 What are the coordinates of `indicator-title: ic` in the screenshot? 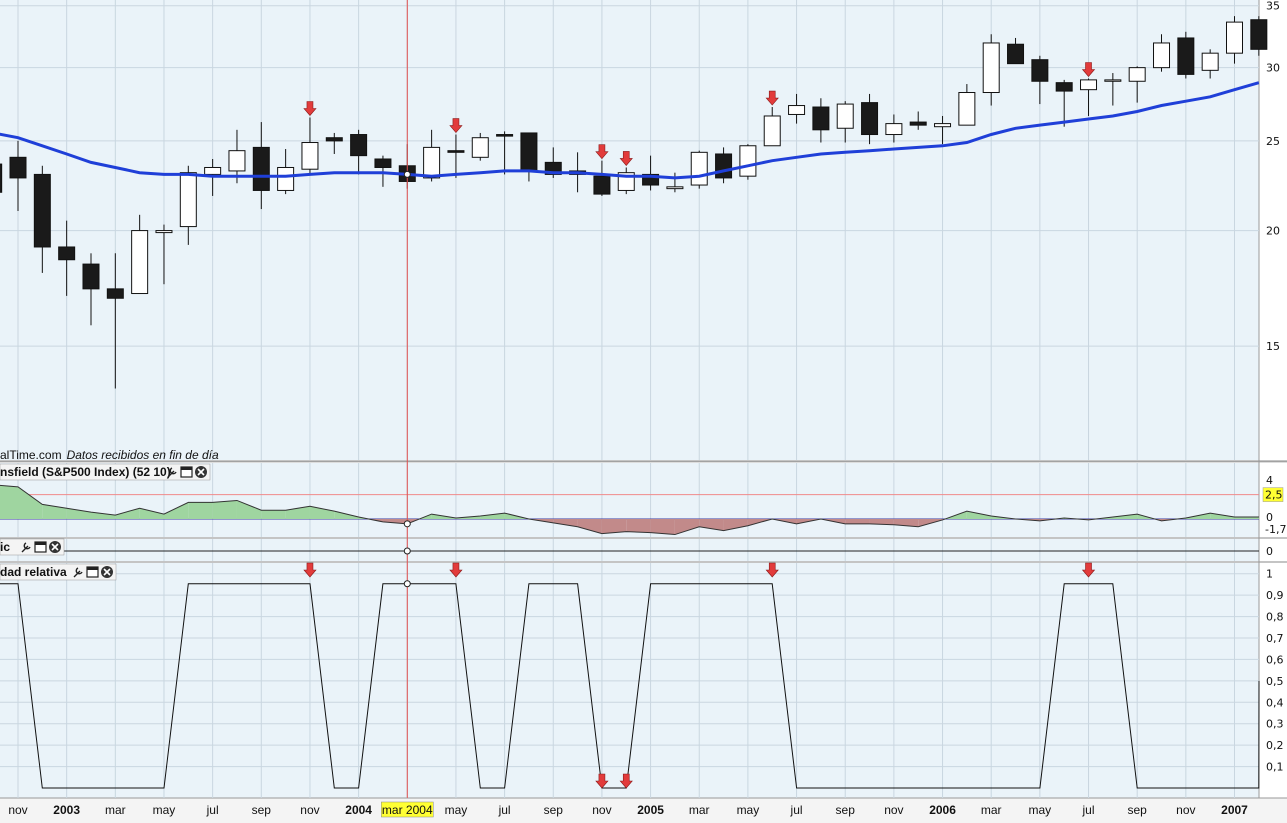 It's located at (5, 547).